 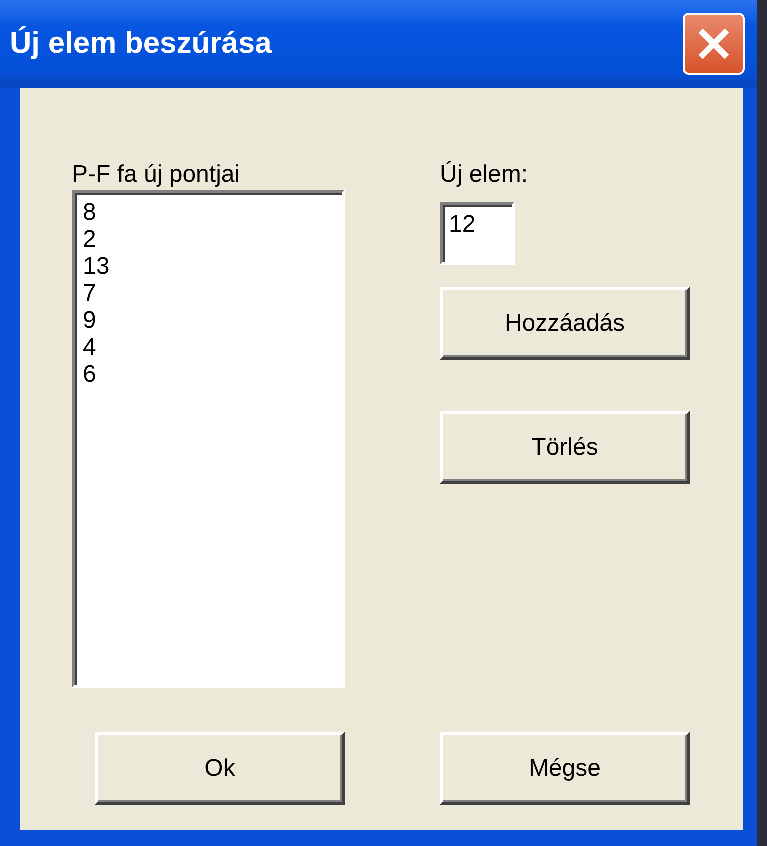 I want to click on field-label: Új elem:, so click(x=484, y=175).